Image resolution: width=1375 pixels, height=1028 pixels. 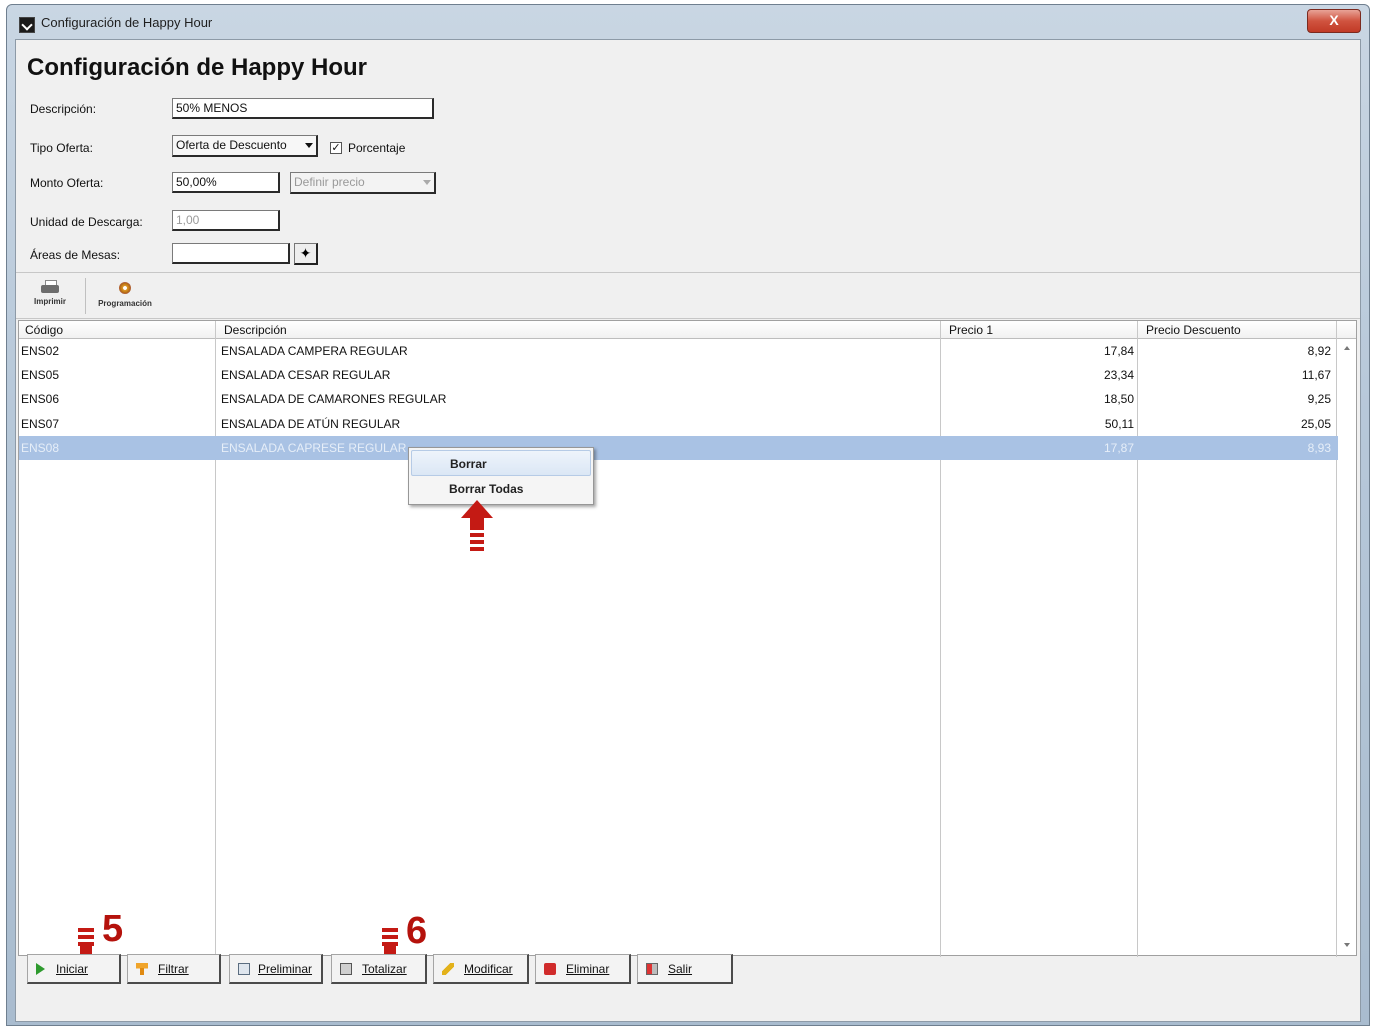 What do you see at coordinates (1118, 351) in the screenshot?
I see `cell-precio: 17,84` at bounding box center [1118, 351].